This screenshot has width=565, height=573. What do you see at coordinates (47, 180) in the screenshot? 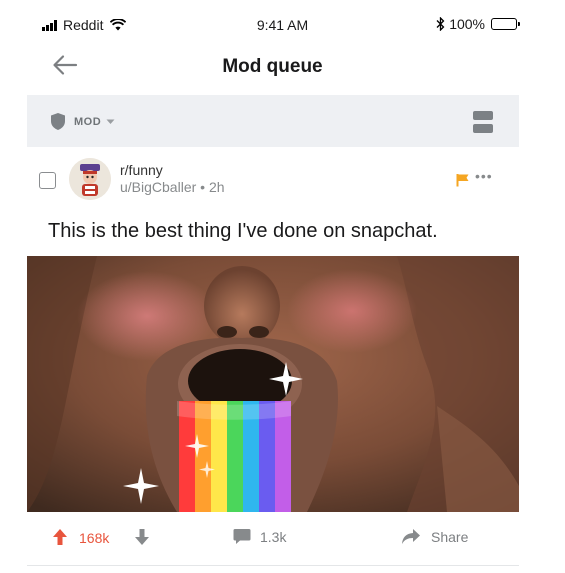
I see `select-post-checkbox` at bounding box center [47, 180].